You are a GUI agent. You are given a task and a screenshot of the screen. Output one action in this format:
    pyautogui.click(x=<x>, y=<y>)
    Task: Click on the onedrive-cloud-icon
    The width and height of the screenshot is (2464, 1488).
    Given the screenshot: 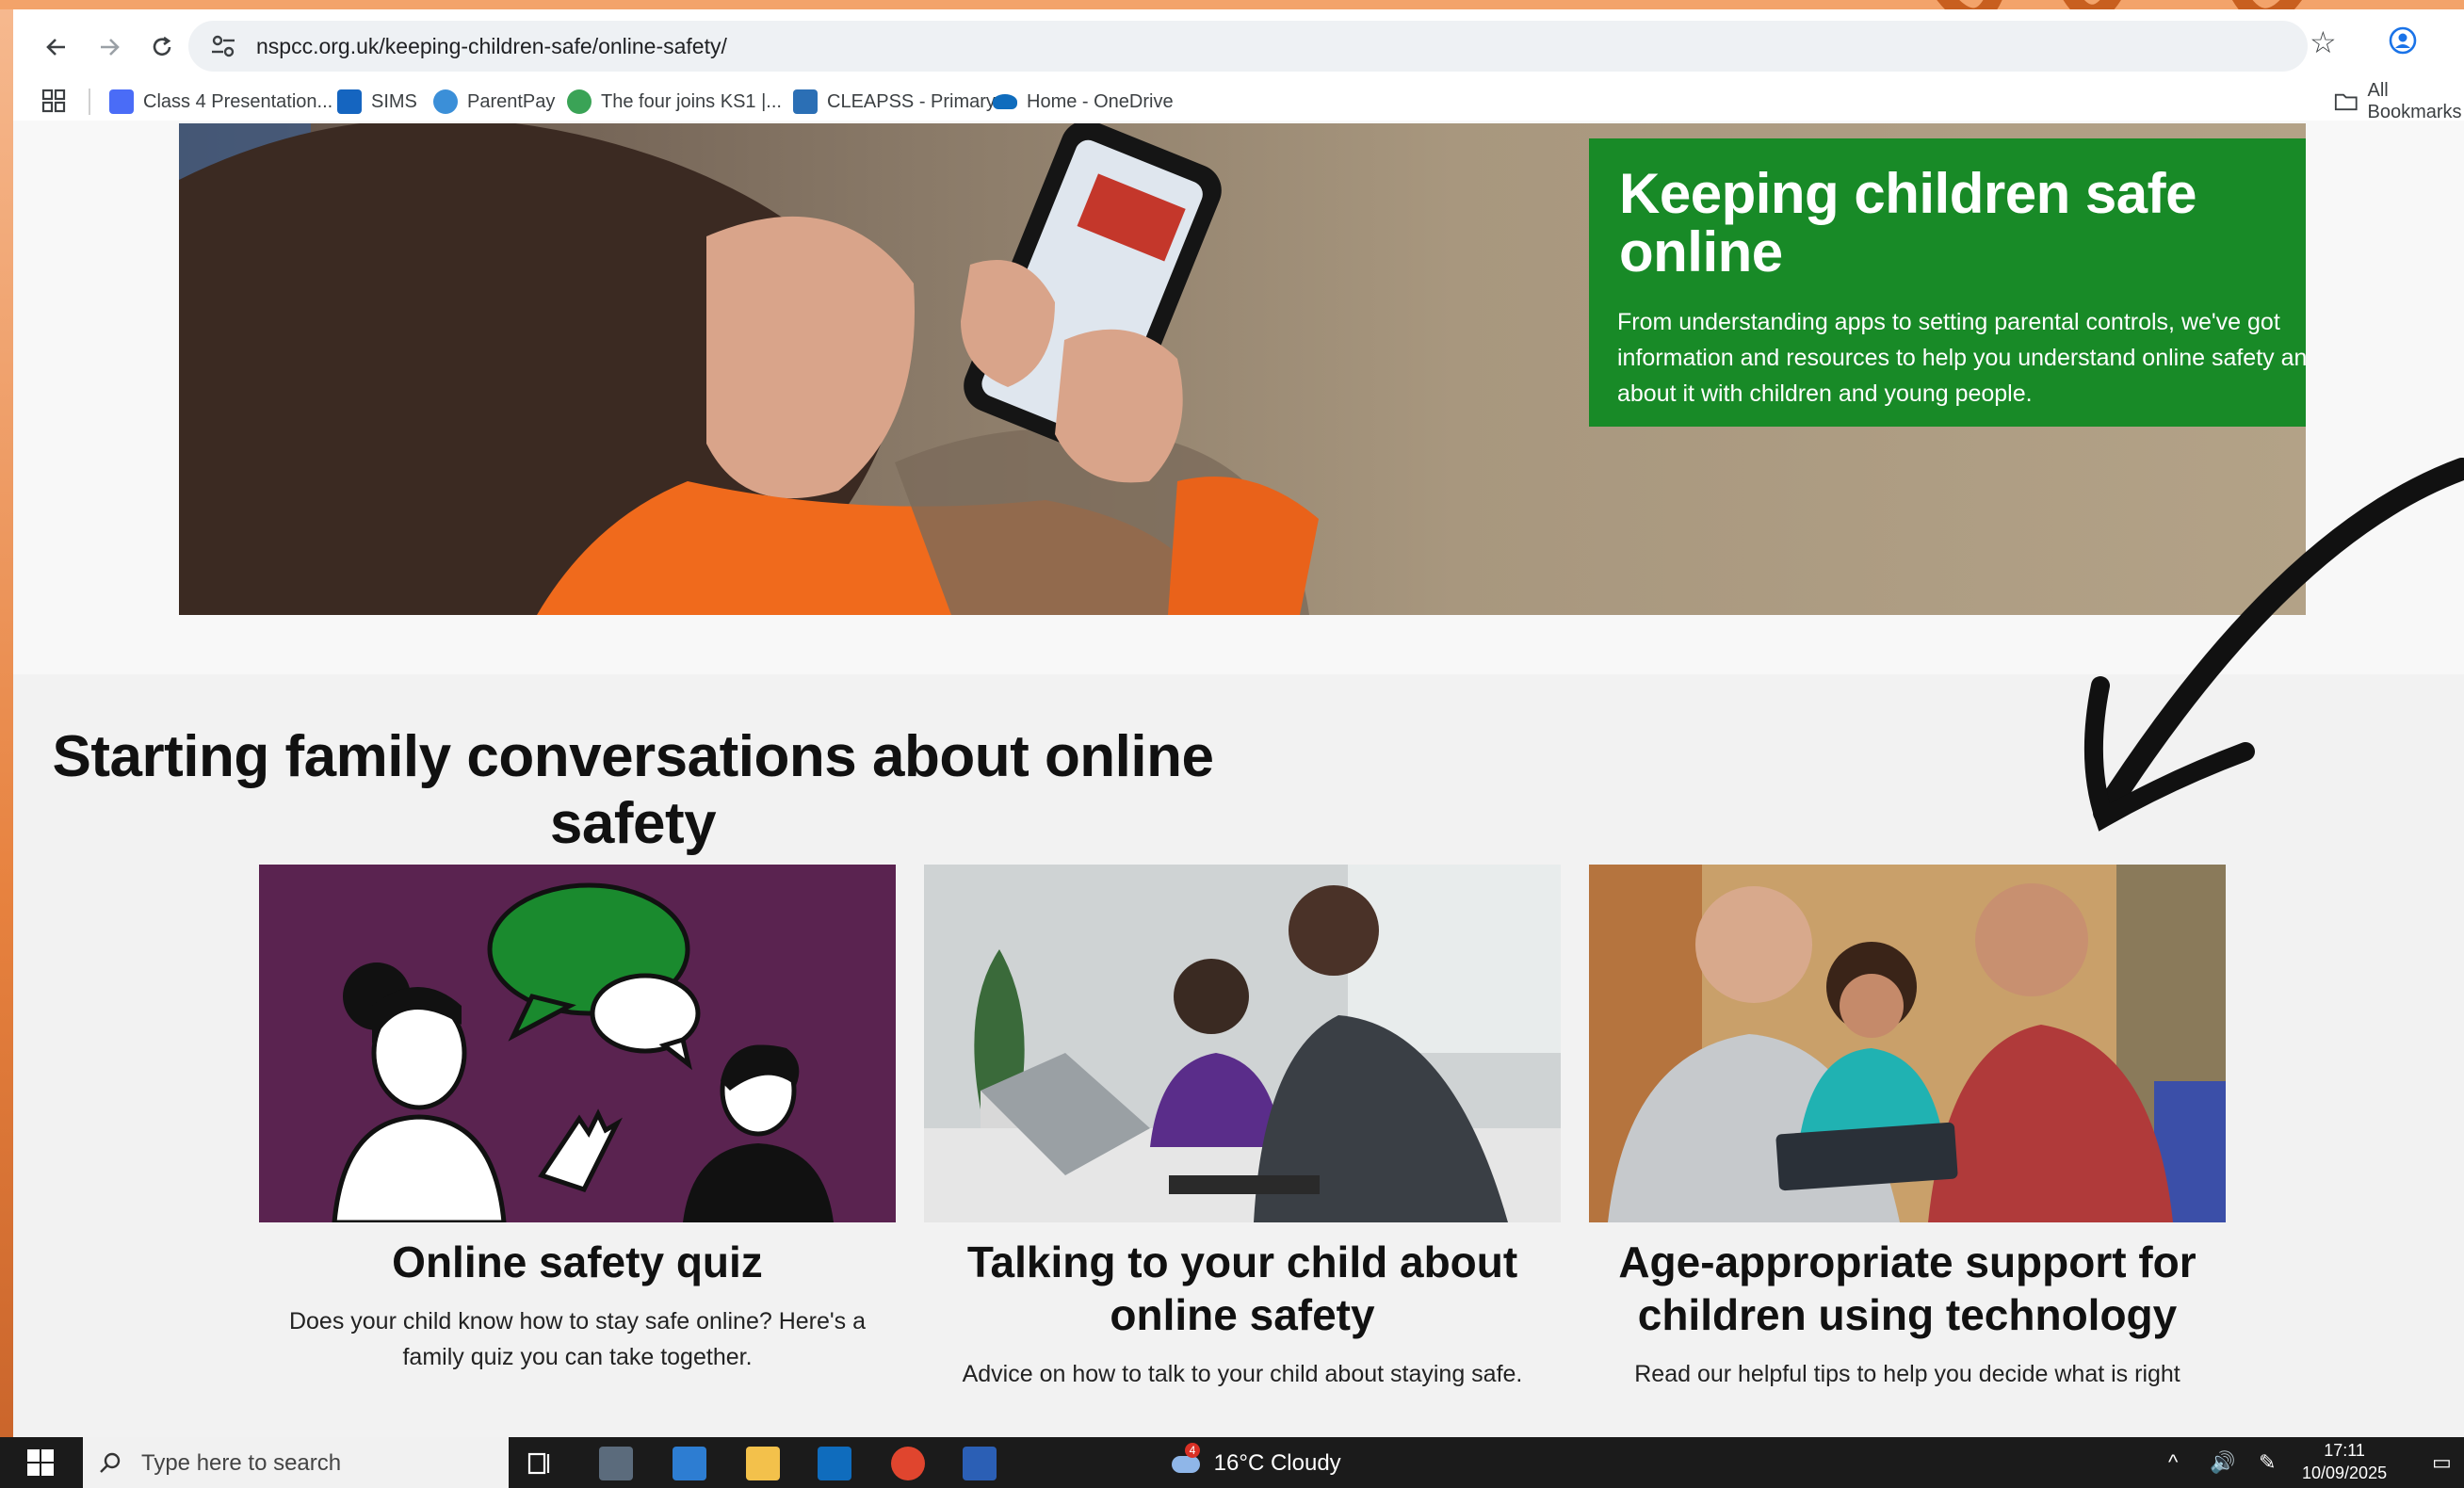 What is the action you would take?
    pyautogui.click(x=1005, y=101)
    